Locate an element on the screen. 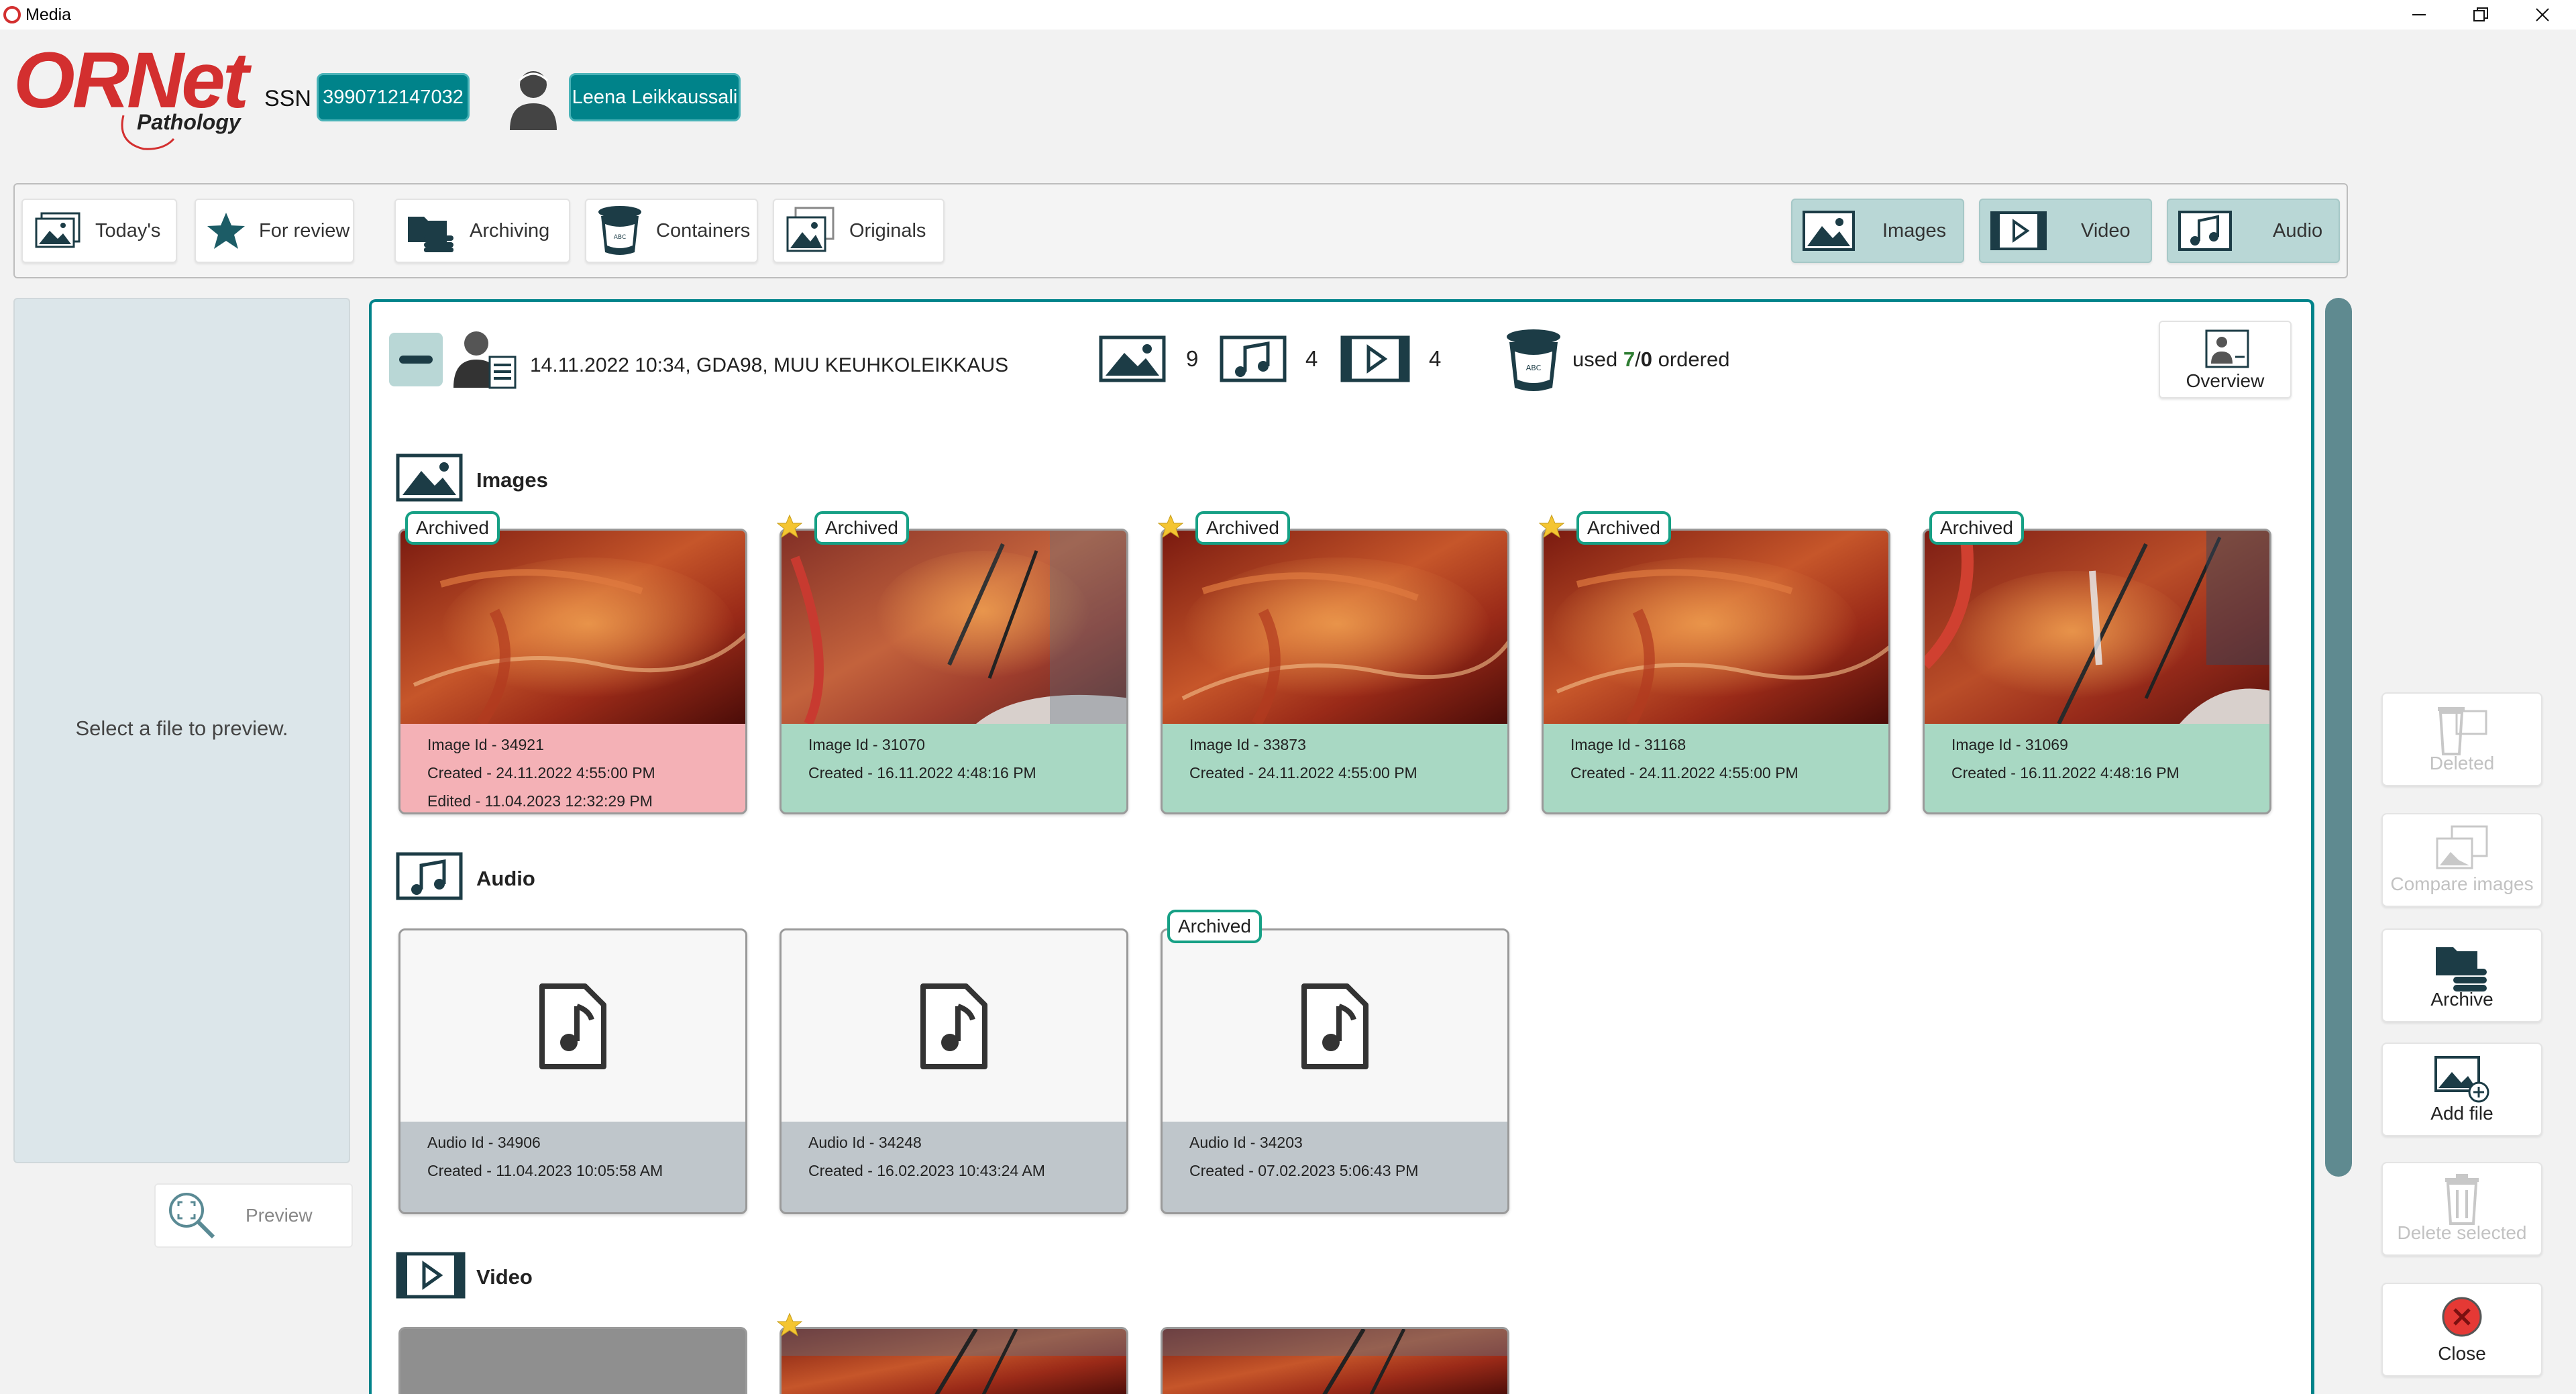  star-icon is located at coordinates (226, 231).